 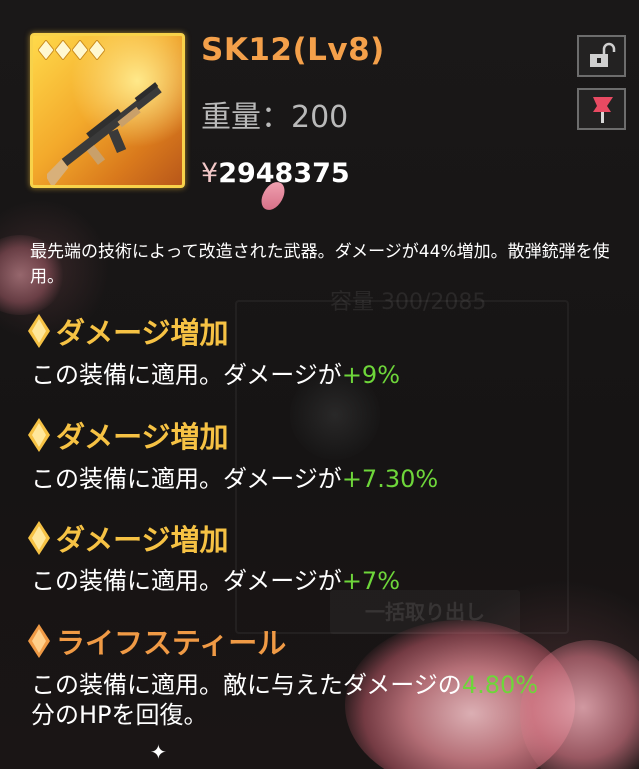 What do you see at coordinates (119, 715) in the screenshot?
I see `effect-description-suffix: 分のHPを回復。` at bounding box center [119, 715].